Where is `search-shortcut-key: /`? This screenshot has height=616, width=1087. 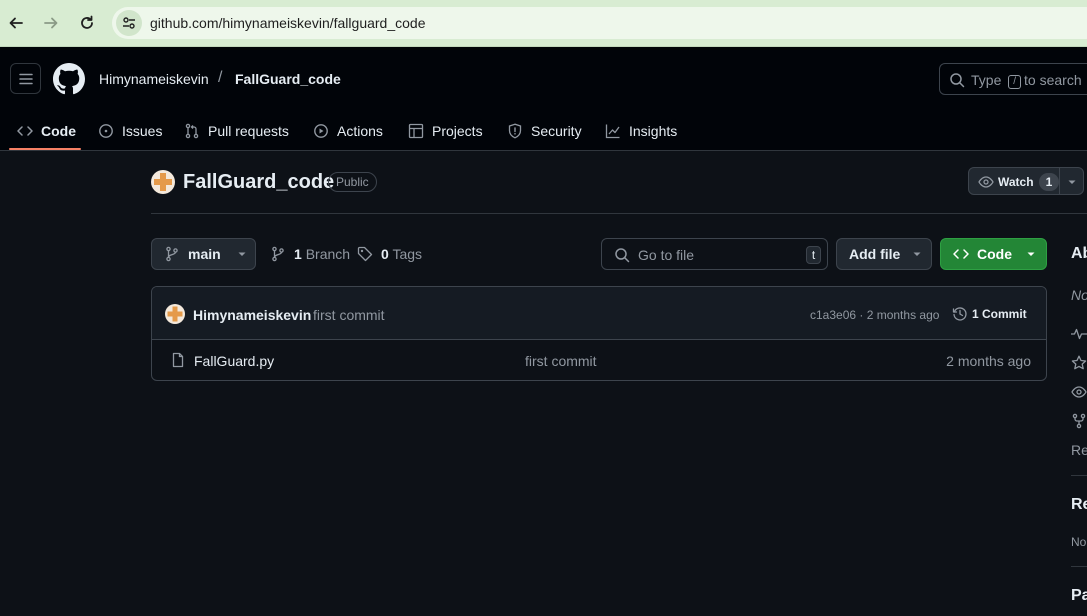 search-shortcut-key: / is located at coordinates (1015, 82).